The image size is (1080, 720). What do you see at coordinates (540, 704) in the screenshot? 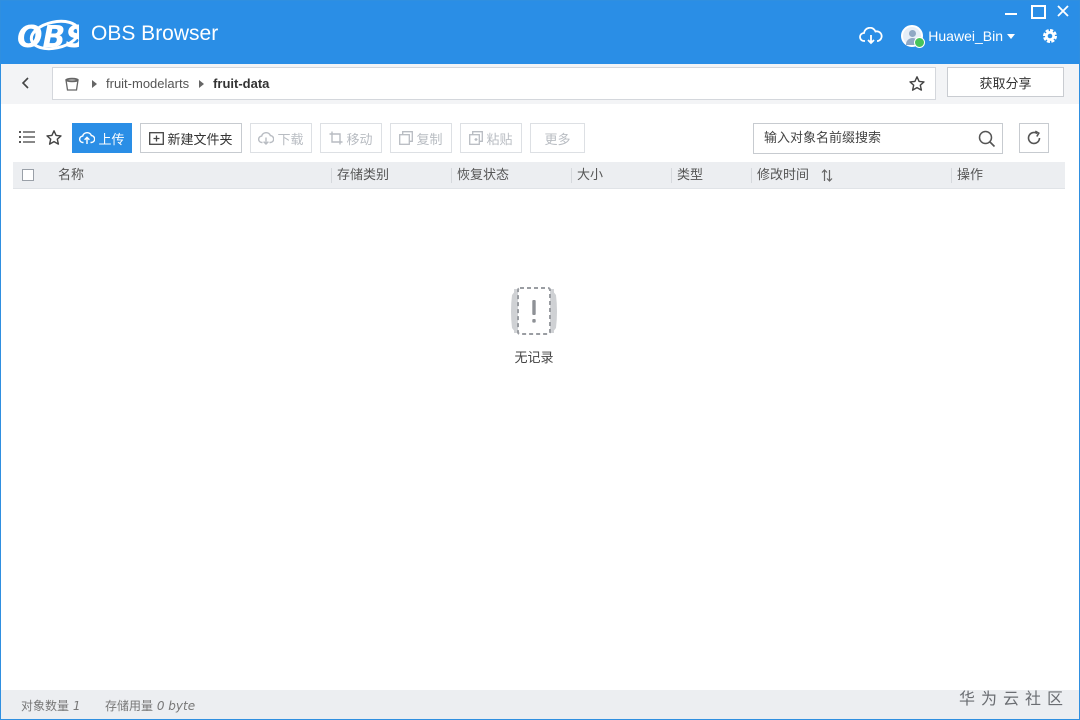
I see `status-bar: 对象数量 1 存储用量 0 byte 华为云社区` at bounding box center [540, 704].